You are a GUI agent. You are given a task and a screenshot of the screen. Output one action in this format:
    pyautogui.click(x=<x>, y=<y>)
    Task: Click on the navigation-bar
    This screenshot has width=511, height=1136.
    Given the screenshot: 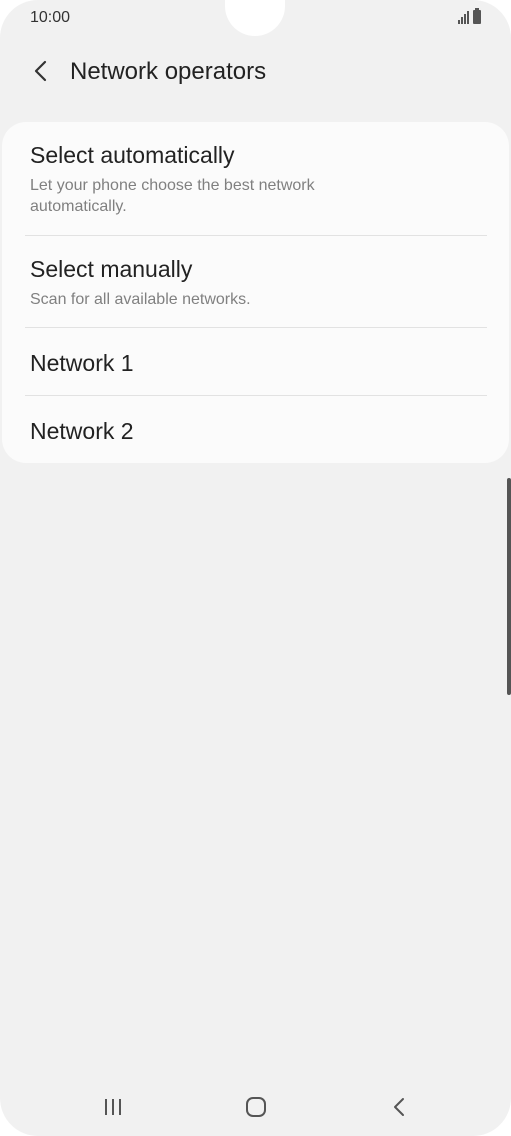 What is the action you would take?
    pyautogui.click(x=255, y=1107)
    